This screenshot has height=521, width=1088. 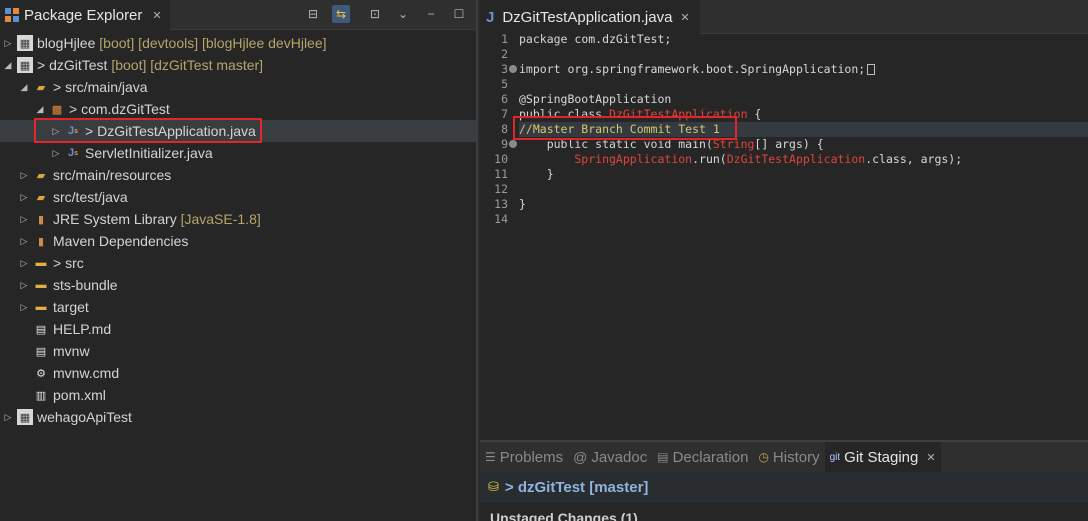 I want to click on tab-git-staging: git Git Staging ✕, so click(x=882, y=457).